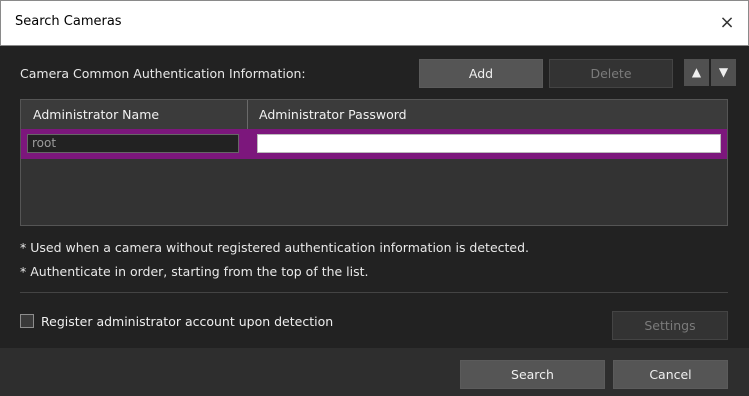 The width and height of the screenshot is (749, 396). What do you see at coordinates (374, 23) in the screenshot?
I see `title-bar: Search Cameras ×` at bounding box center [374, 23].